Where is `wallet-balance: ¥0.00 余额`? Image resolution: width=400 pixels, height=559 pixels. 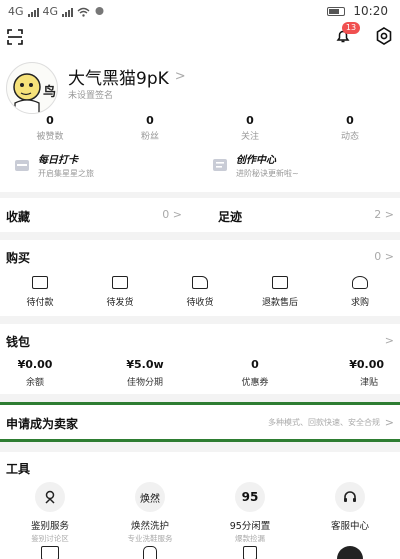
wallet-balance: ¥0.00 余额 is located at coordinates (35, 373).